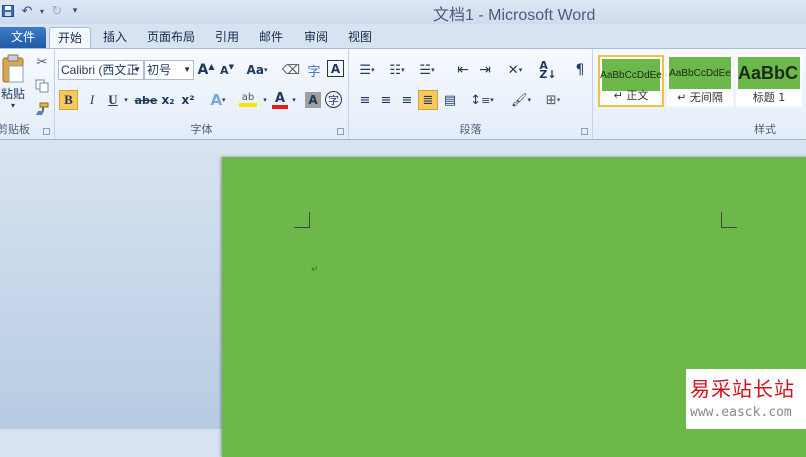 The width and height of the screenshot is (806, 457). What do you see at coordinates (333, 99) in the screenshot?
I see `enclose-characters-icon: 字` at bounding box center [333, 99].